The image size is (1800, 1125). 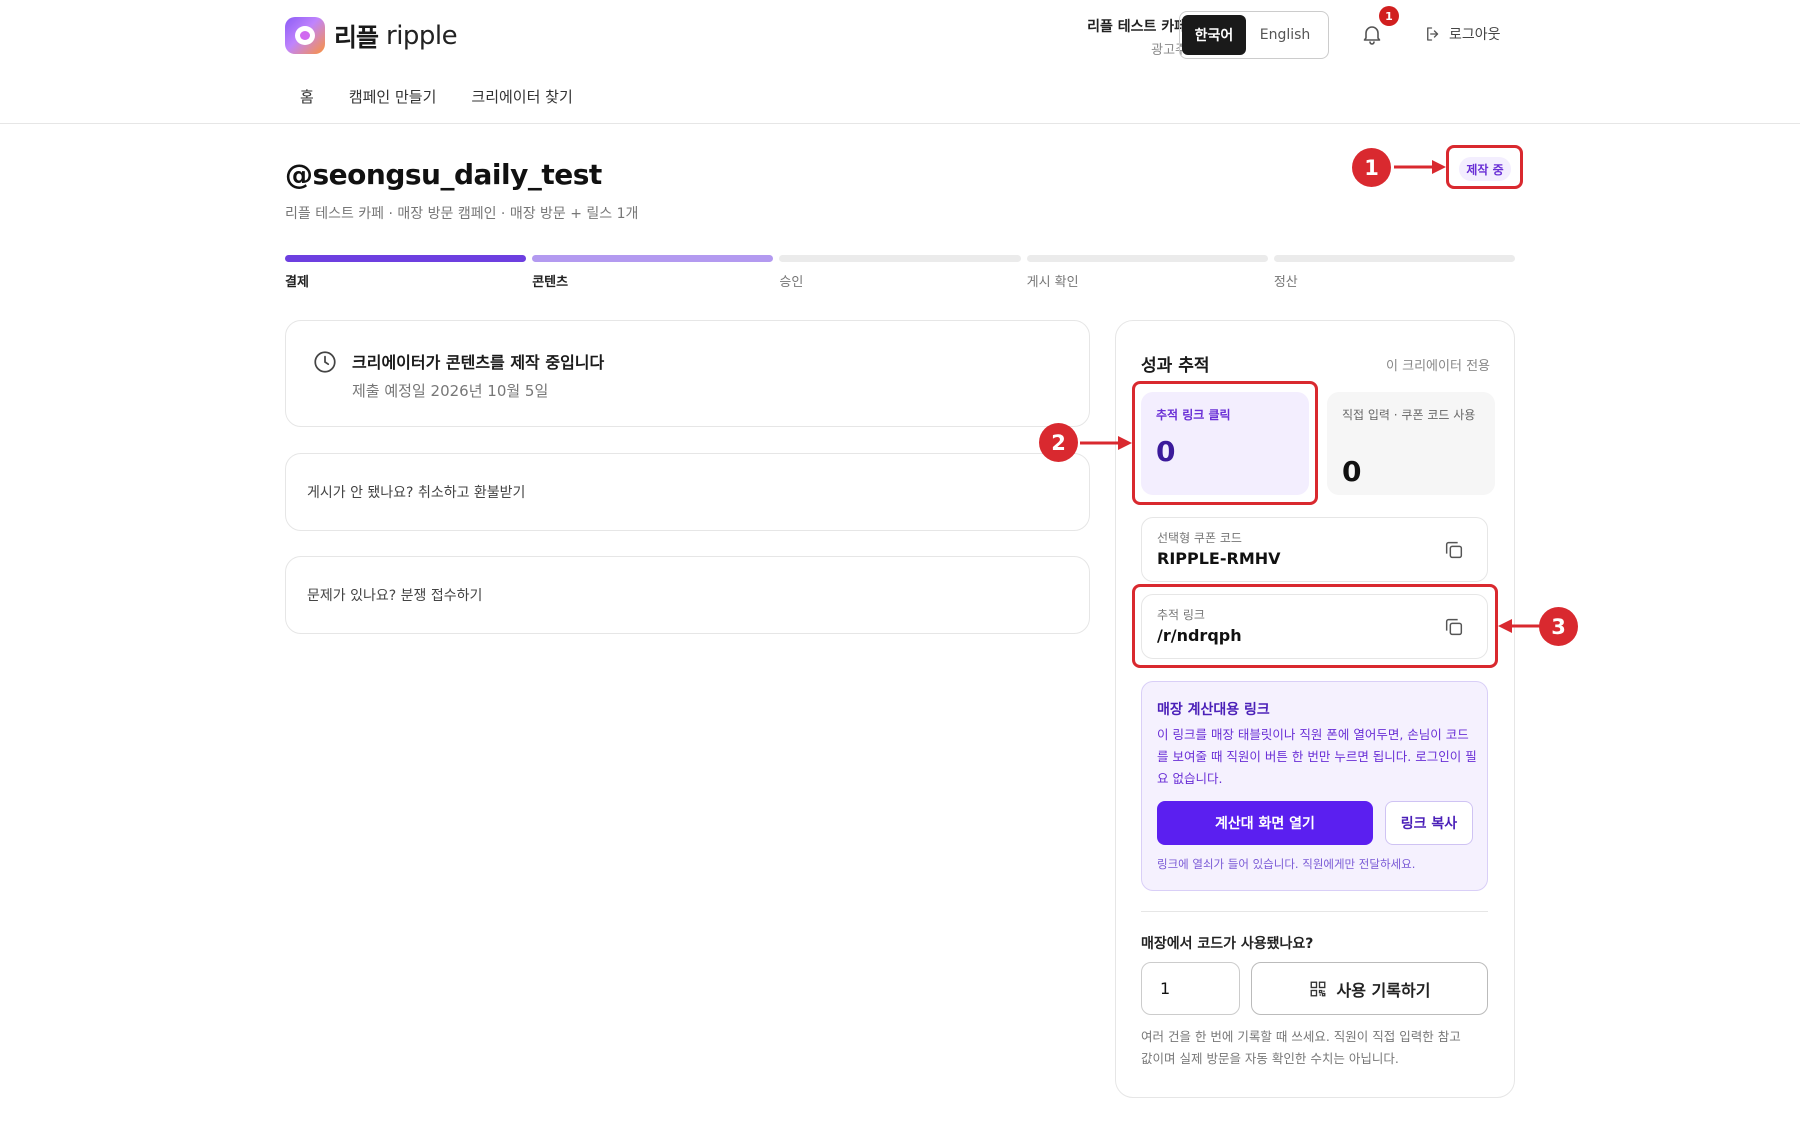 What do you see at coordinates (307, 96) in the screenshot?
I see `nav-home: 홈` at bounding box center [307, 96].